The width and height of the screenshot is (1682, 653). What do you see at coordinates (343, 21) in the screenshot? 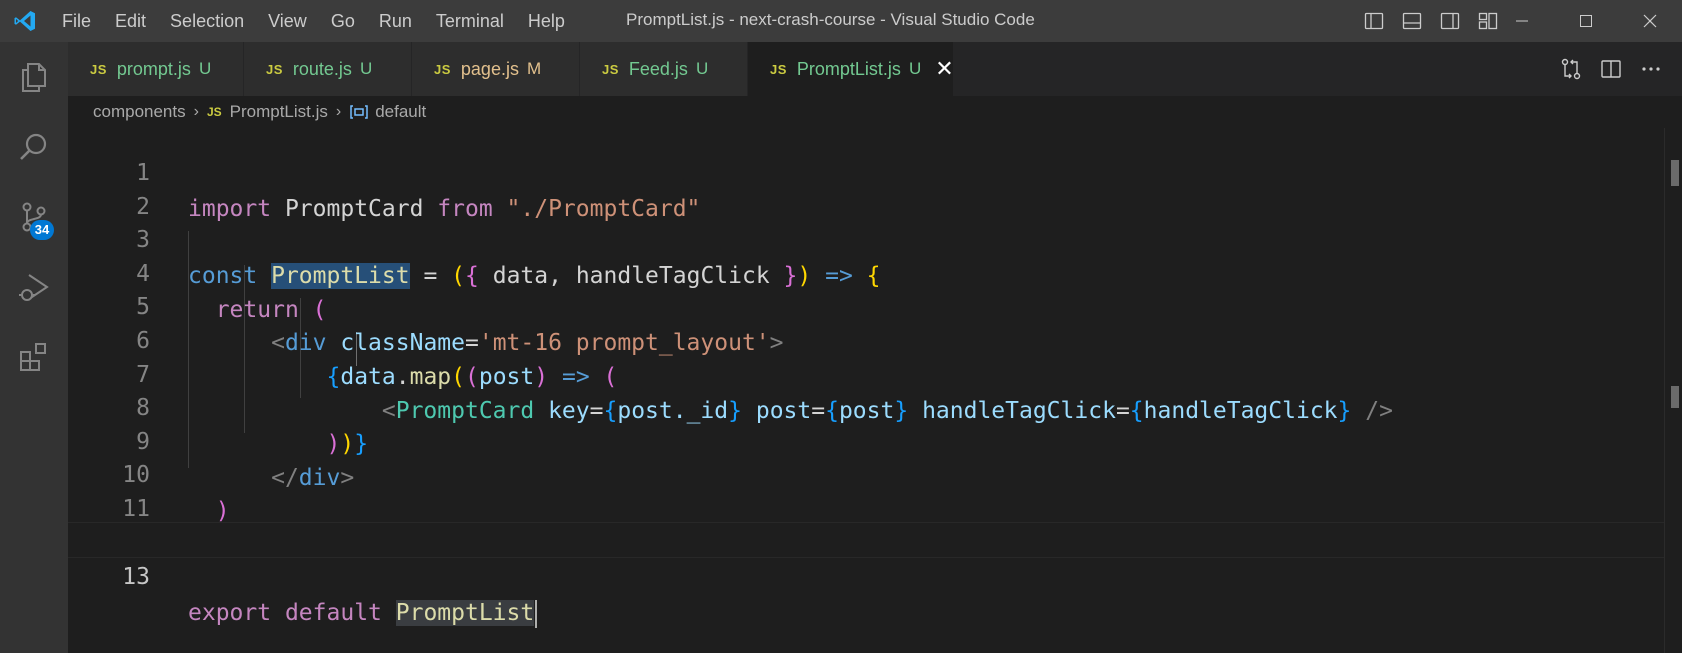
I see `menu-go: Go` at bounding box center [343, 21].